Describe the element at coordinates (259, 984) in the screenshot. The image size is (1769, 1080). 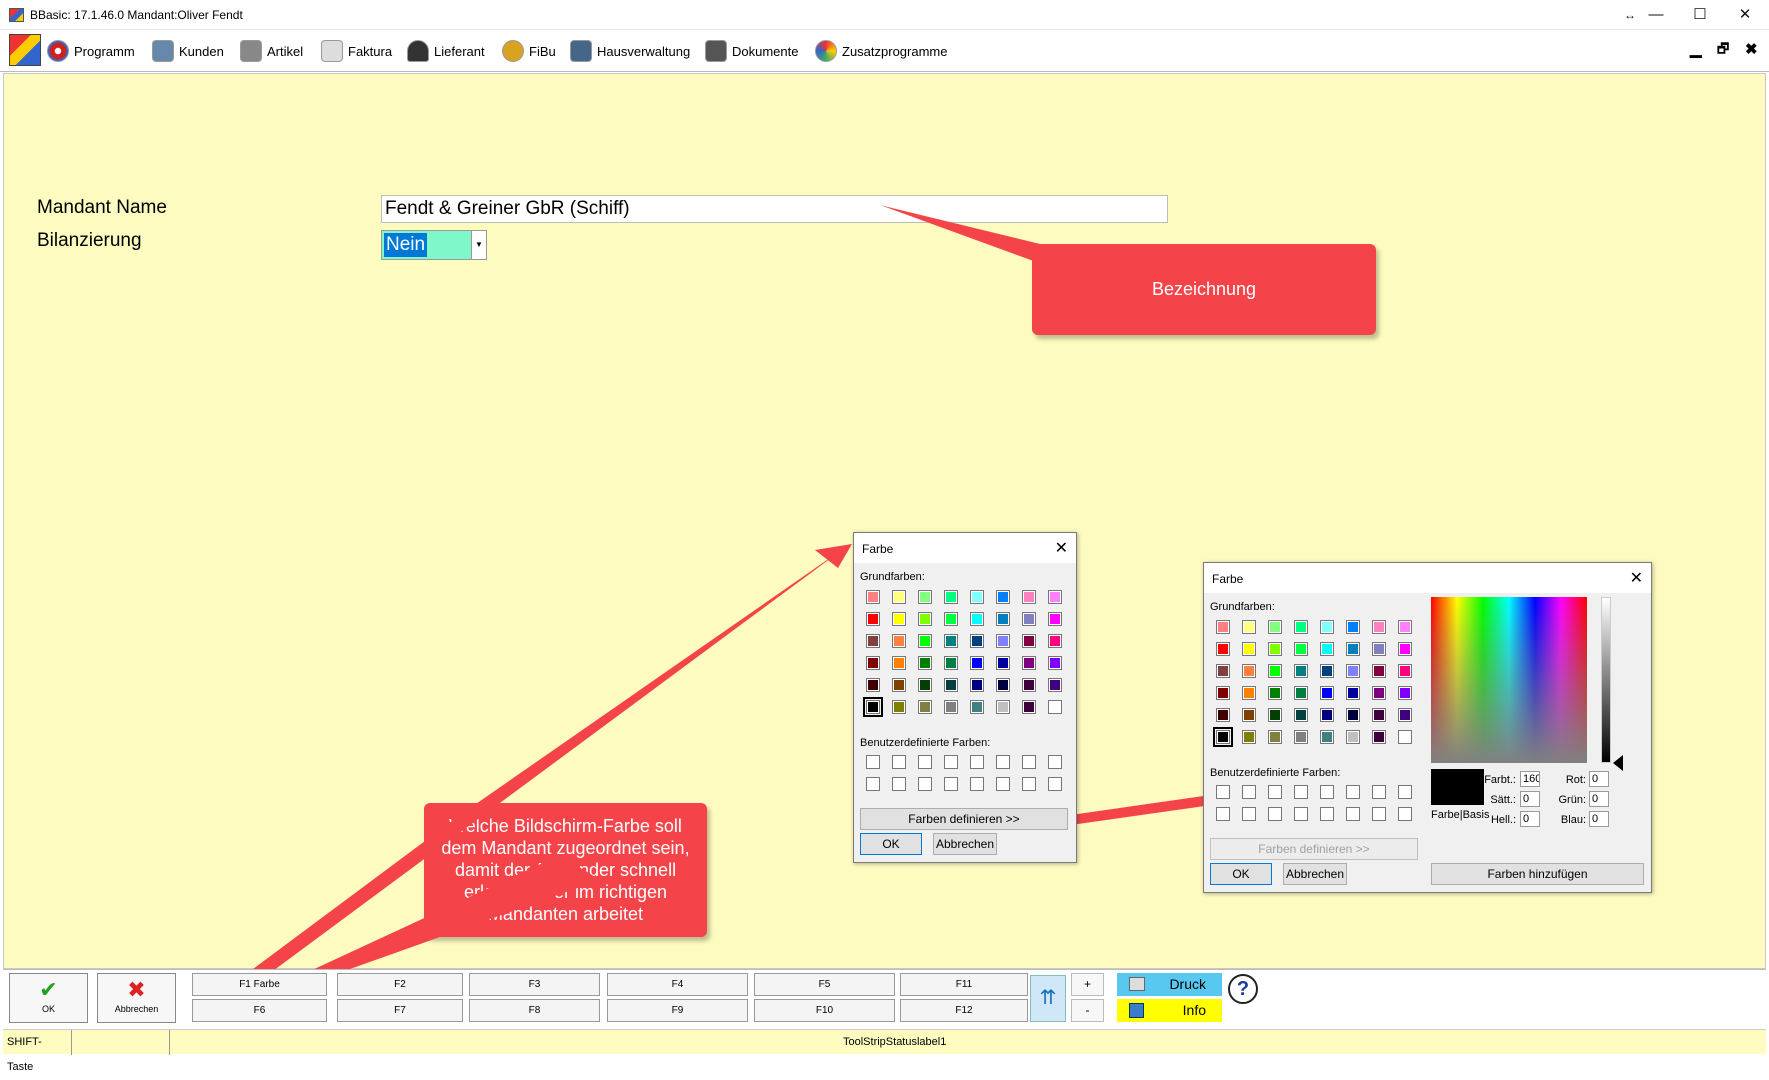
I see `f1-farbe-button: F1 Farbe` at that location.